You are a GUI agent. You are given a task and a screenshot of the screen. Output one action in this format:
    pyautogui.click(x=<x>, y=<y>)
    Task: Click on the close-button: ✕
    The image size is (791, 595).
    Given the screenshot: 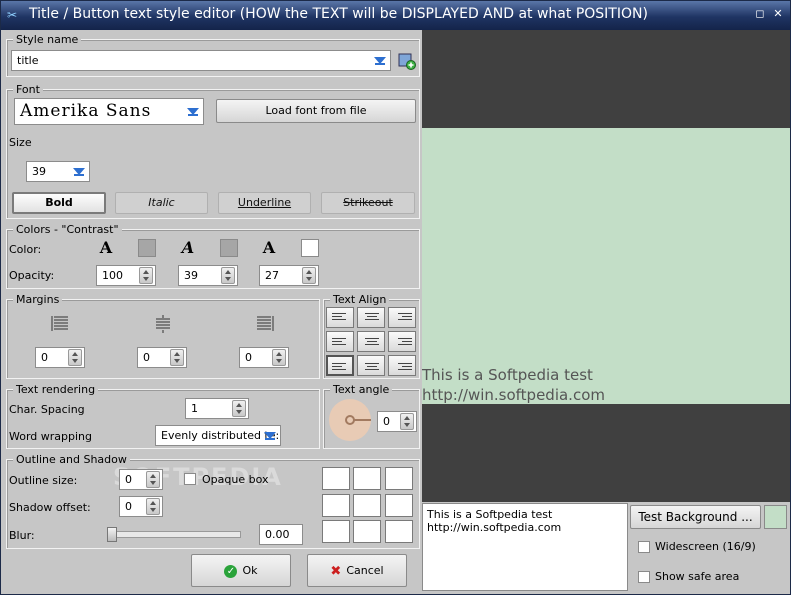 What is the action you would take?
    pyautogui.click(x=778, y=14)
    